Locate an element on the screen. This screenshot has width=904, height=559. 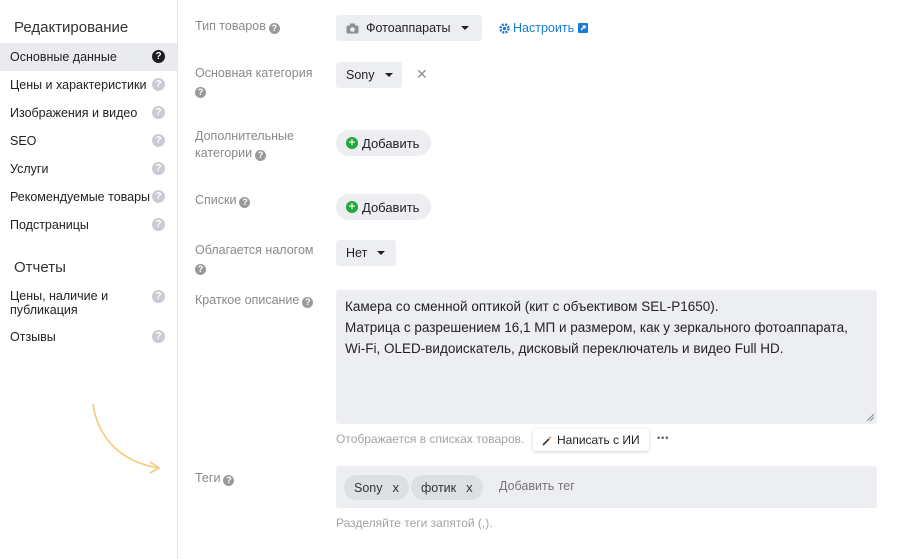
product-type-select: Фотоаппараты is located at coordinates (409, 28).